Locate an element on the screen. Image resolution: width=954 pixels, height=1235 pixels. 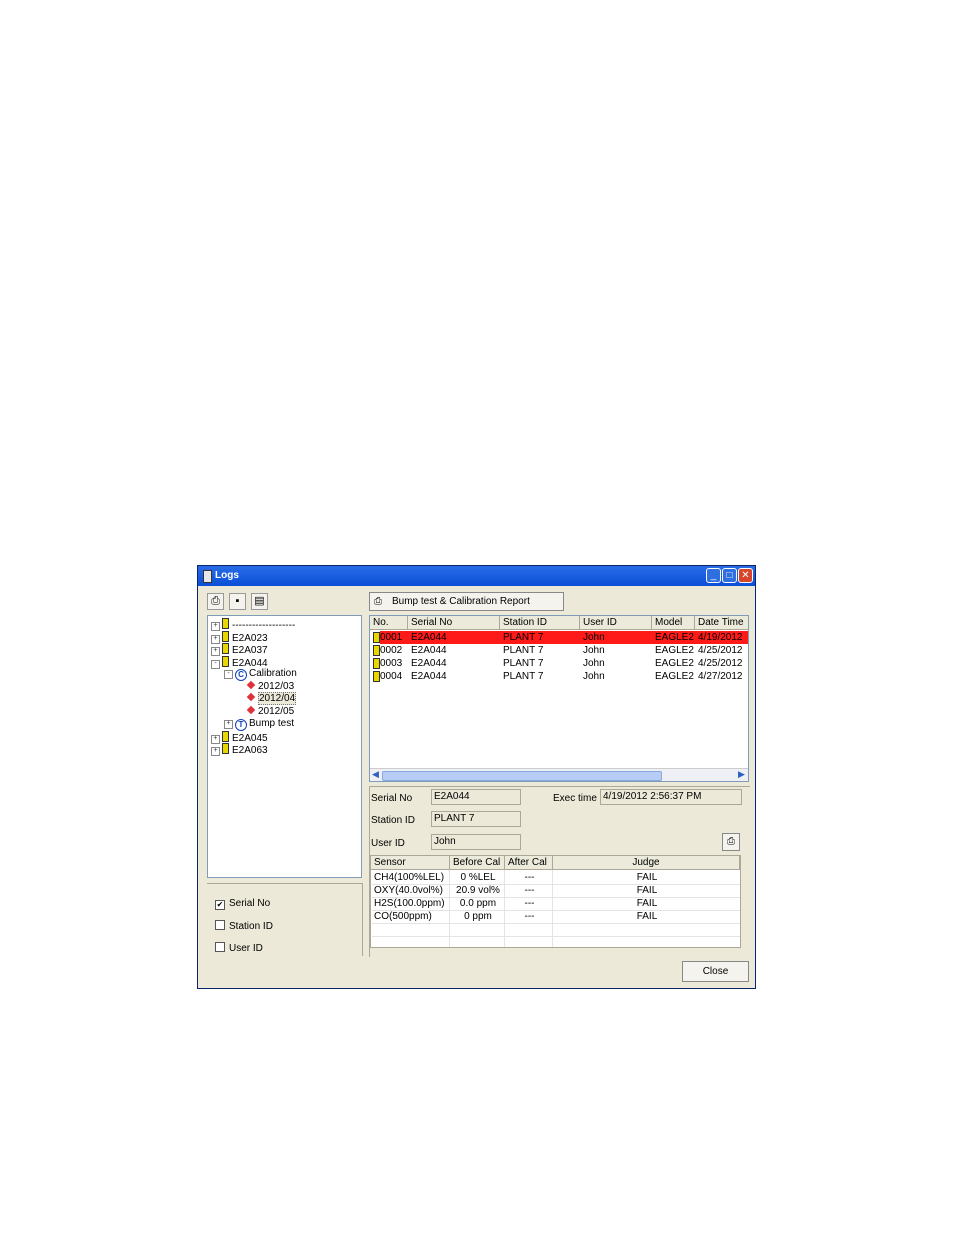
title-bar: Logs _ □ ✕ is located at coordinates (476, 576).